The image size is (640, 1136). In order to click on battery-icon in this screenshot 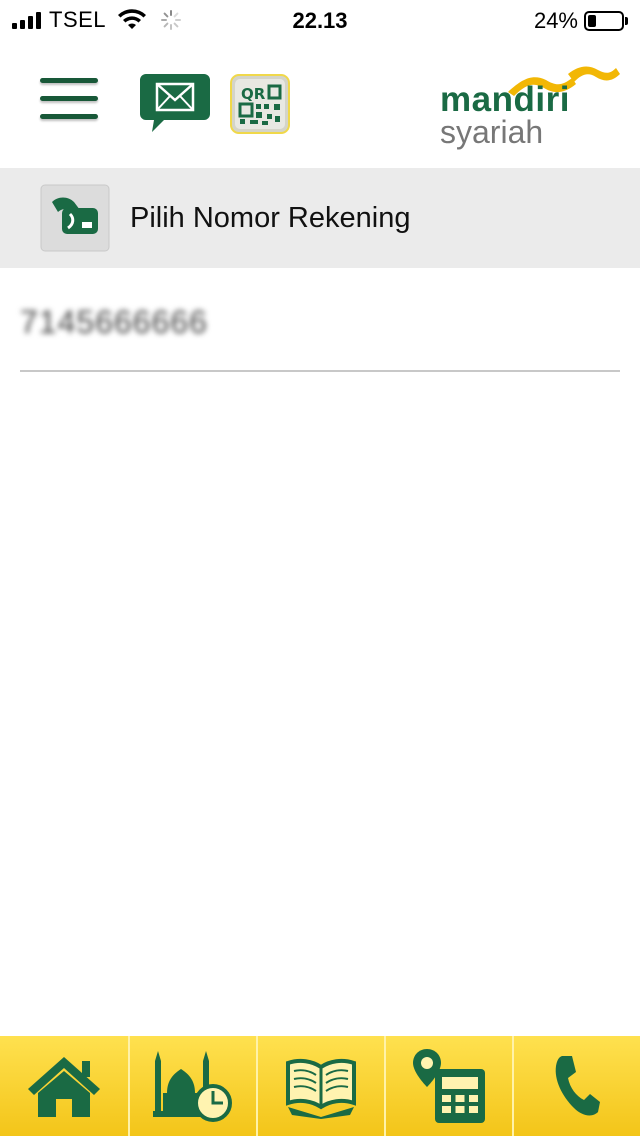, I will do `click(604, 21)`.